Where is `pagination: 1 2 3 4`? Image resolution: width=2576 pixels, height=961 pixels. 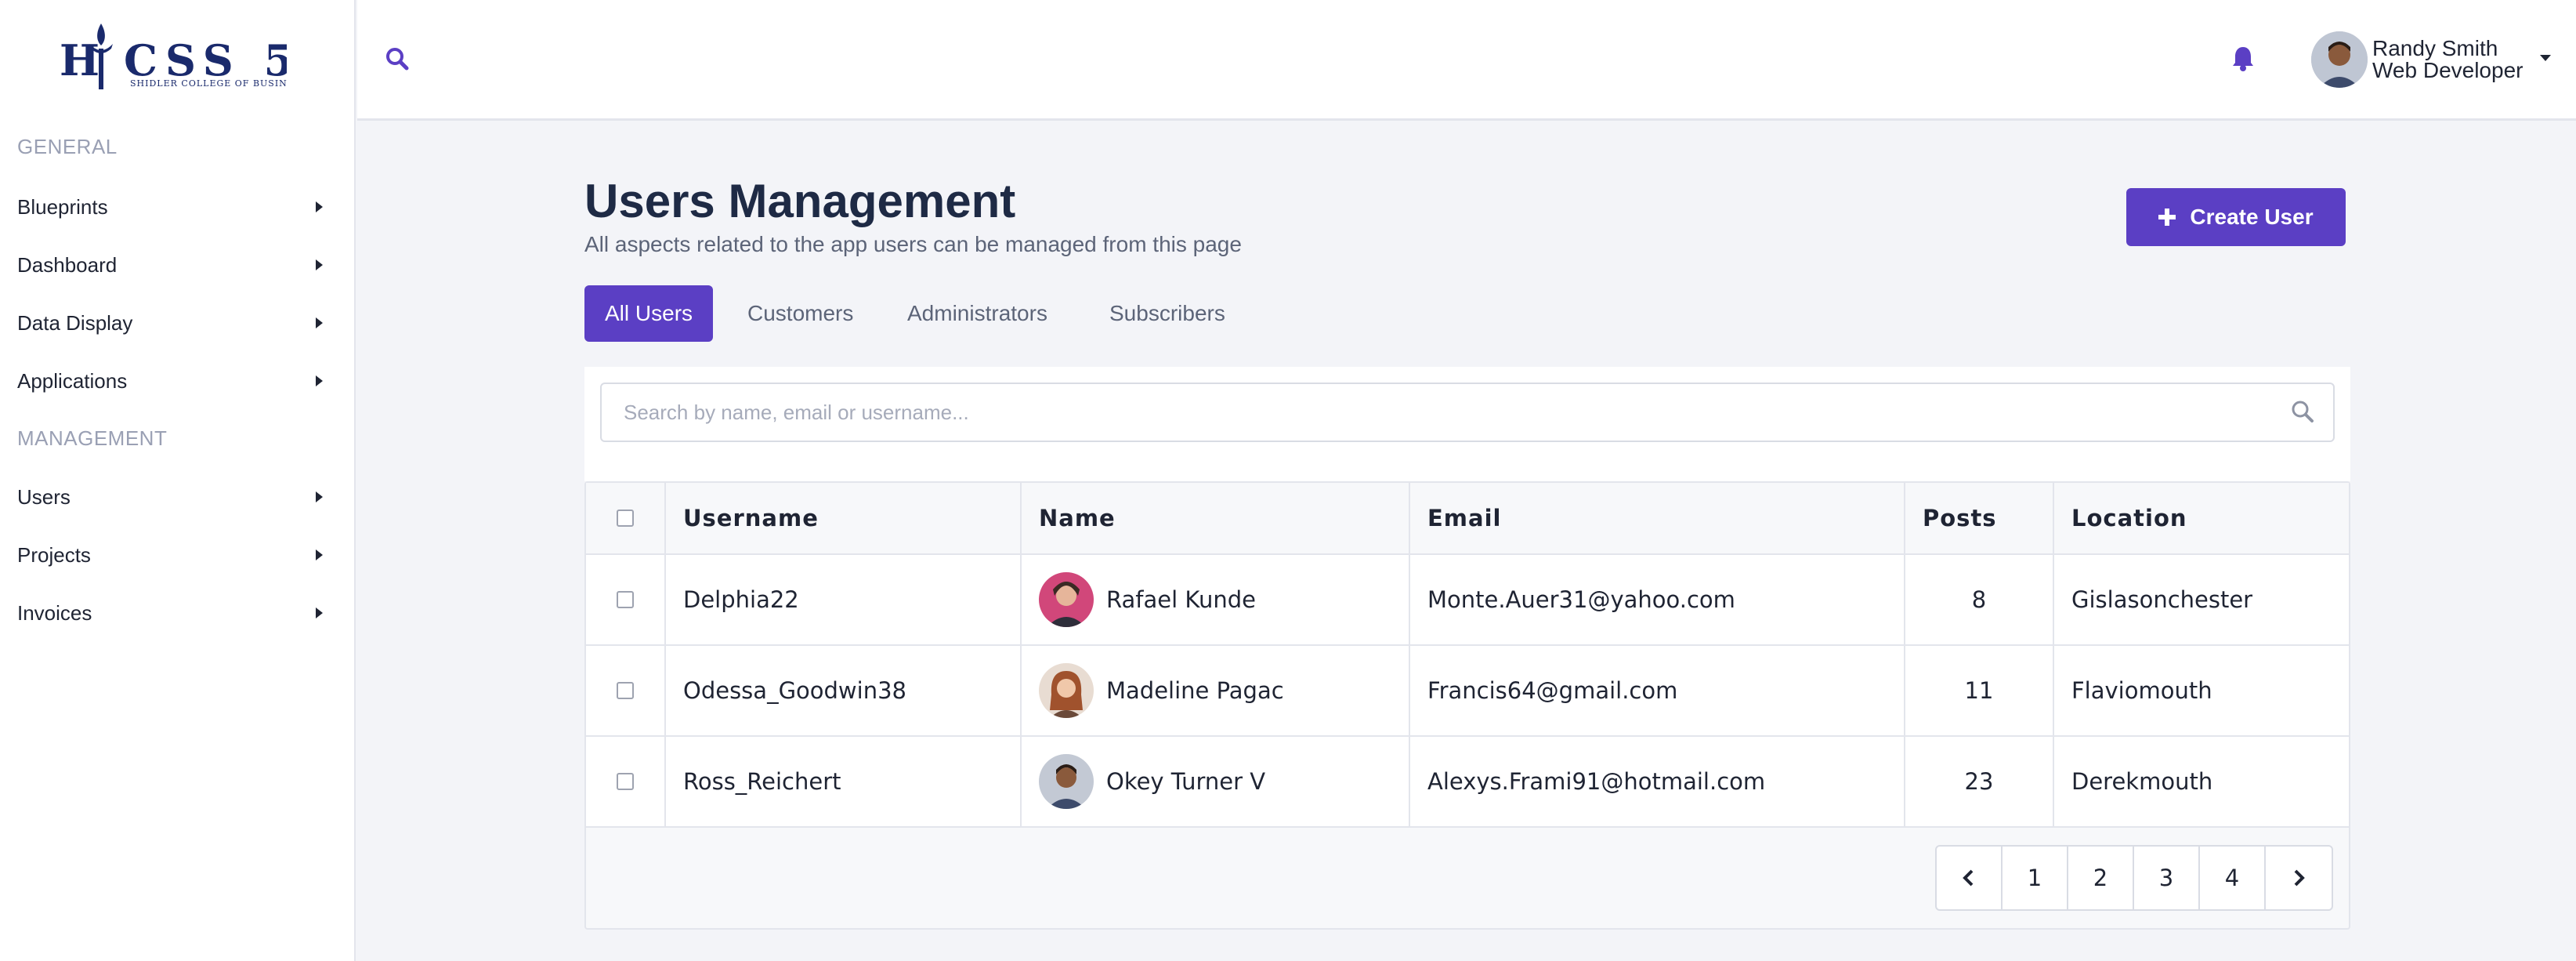 pagination: 1 2 3 4 is located at coordinates (2134, 878).